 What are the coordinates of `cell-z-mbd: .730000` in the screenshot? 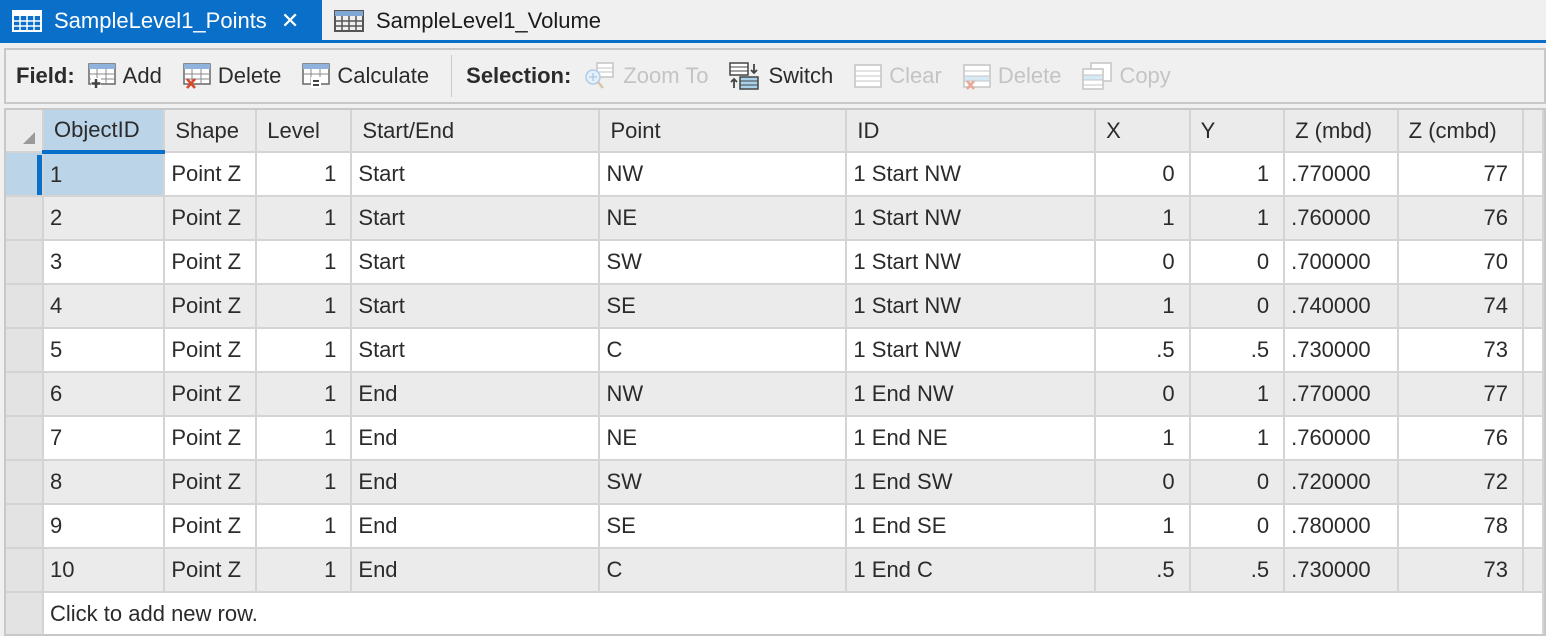 It's located at (1341, 570).